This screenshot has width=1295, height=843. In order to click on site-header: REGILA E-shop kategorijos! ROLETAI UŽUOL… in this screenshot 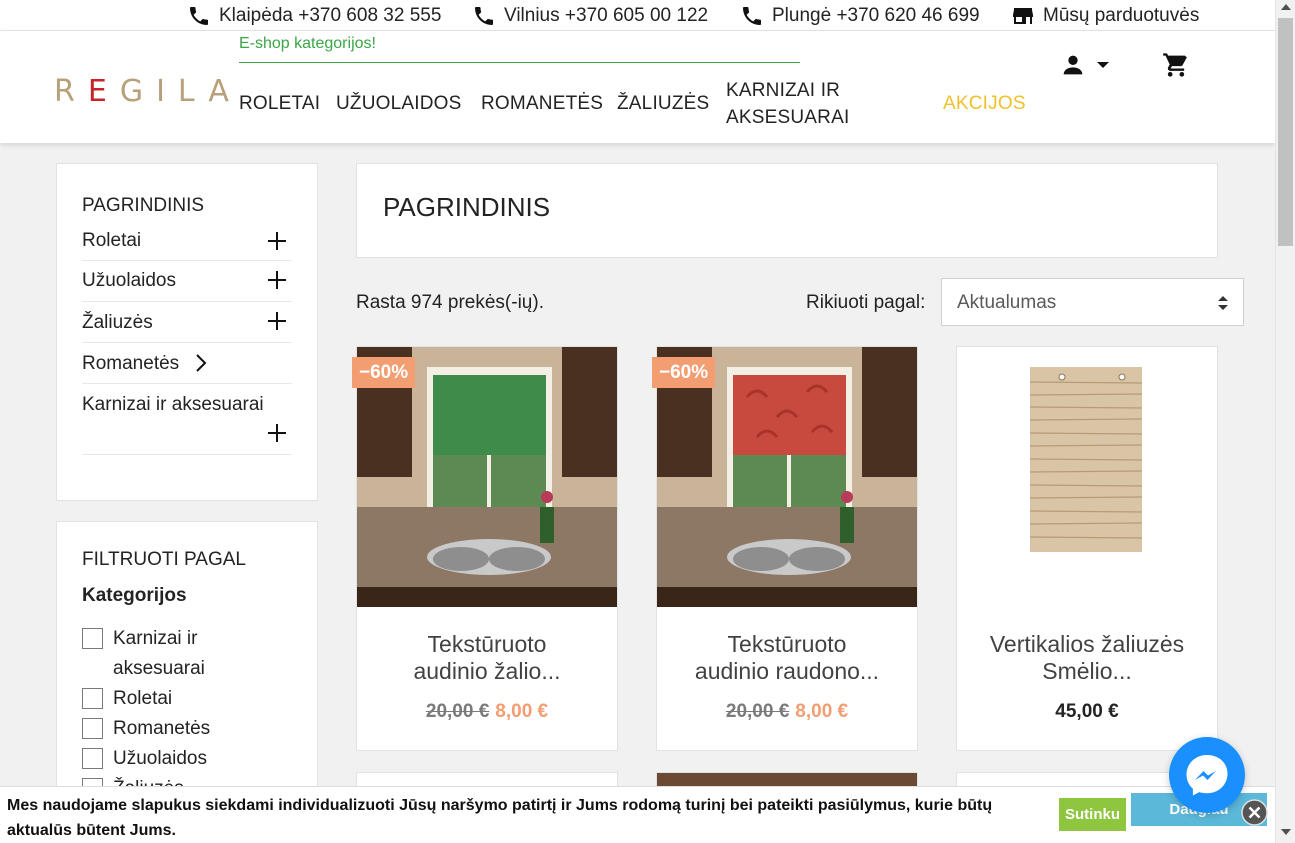, I will do `click(637, 87)`.